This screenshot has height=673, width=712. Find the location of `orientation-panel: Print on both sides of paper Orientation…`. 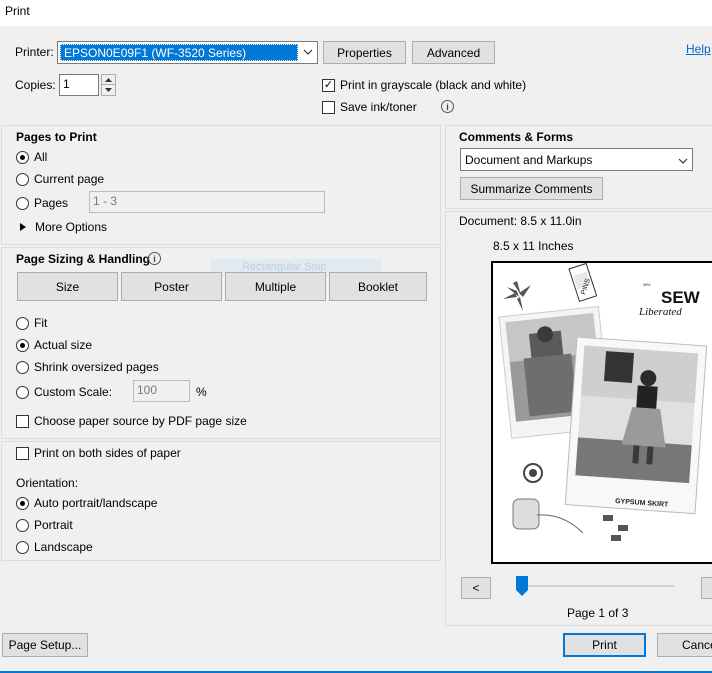

orientation-panel: Print on both sides of paper Orientation… is located at coordinates (221, 501).